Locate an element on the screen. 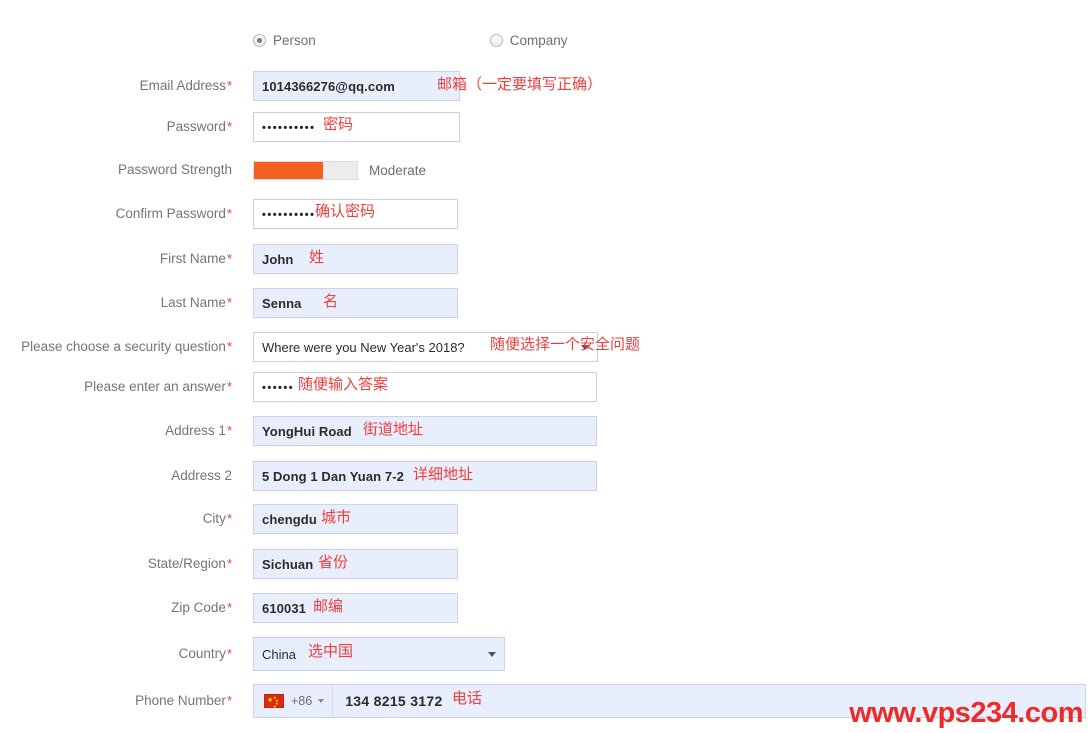 The height and width of the screenshot is (733, 1091). address2-label: Address 2 is located at coordinates (201, 476).